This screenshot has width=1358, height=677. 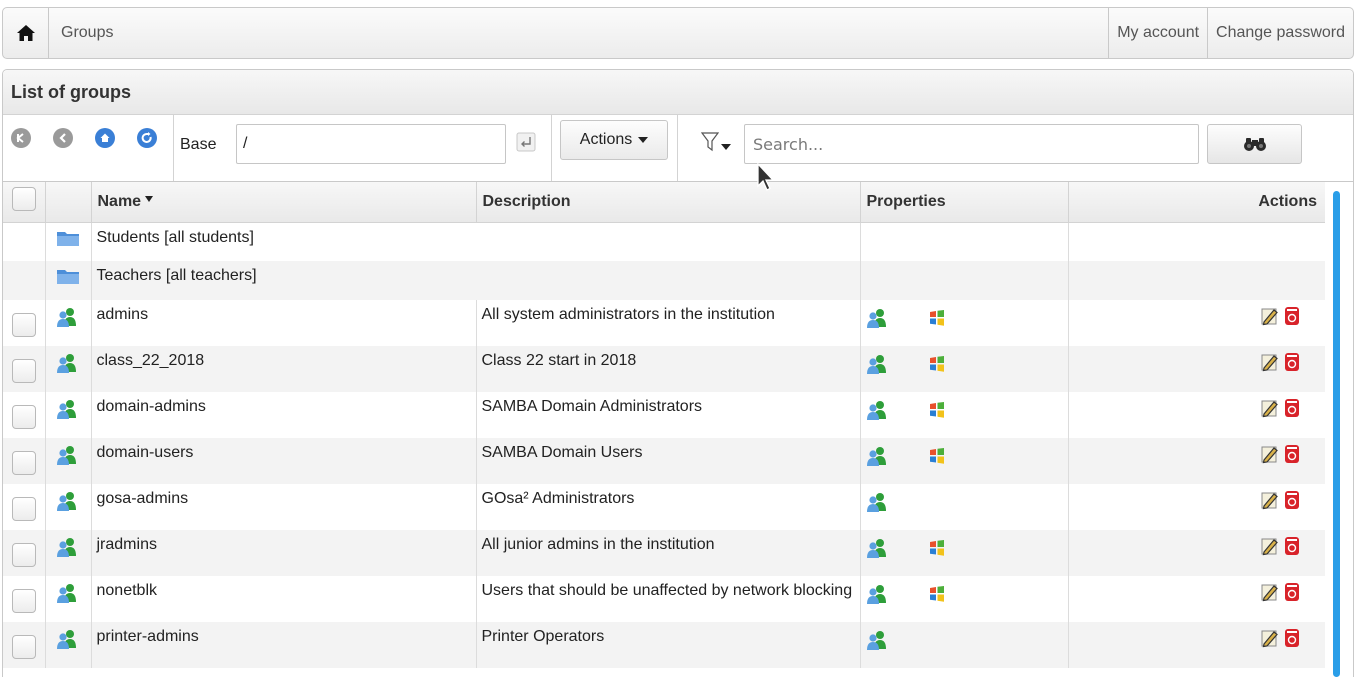 I want to click on group-name: nonetblk, so click(x=284, y=599).